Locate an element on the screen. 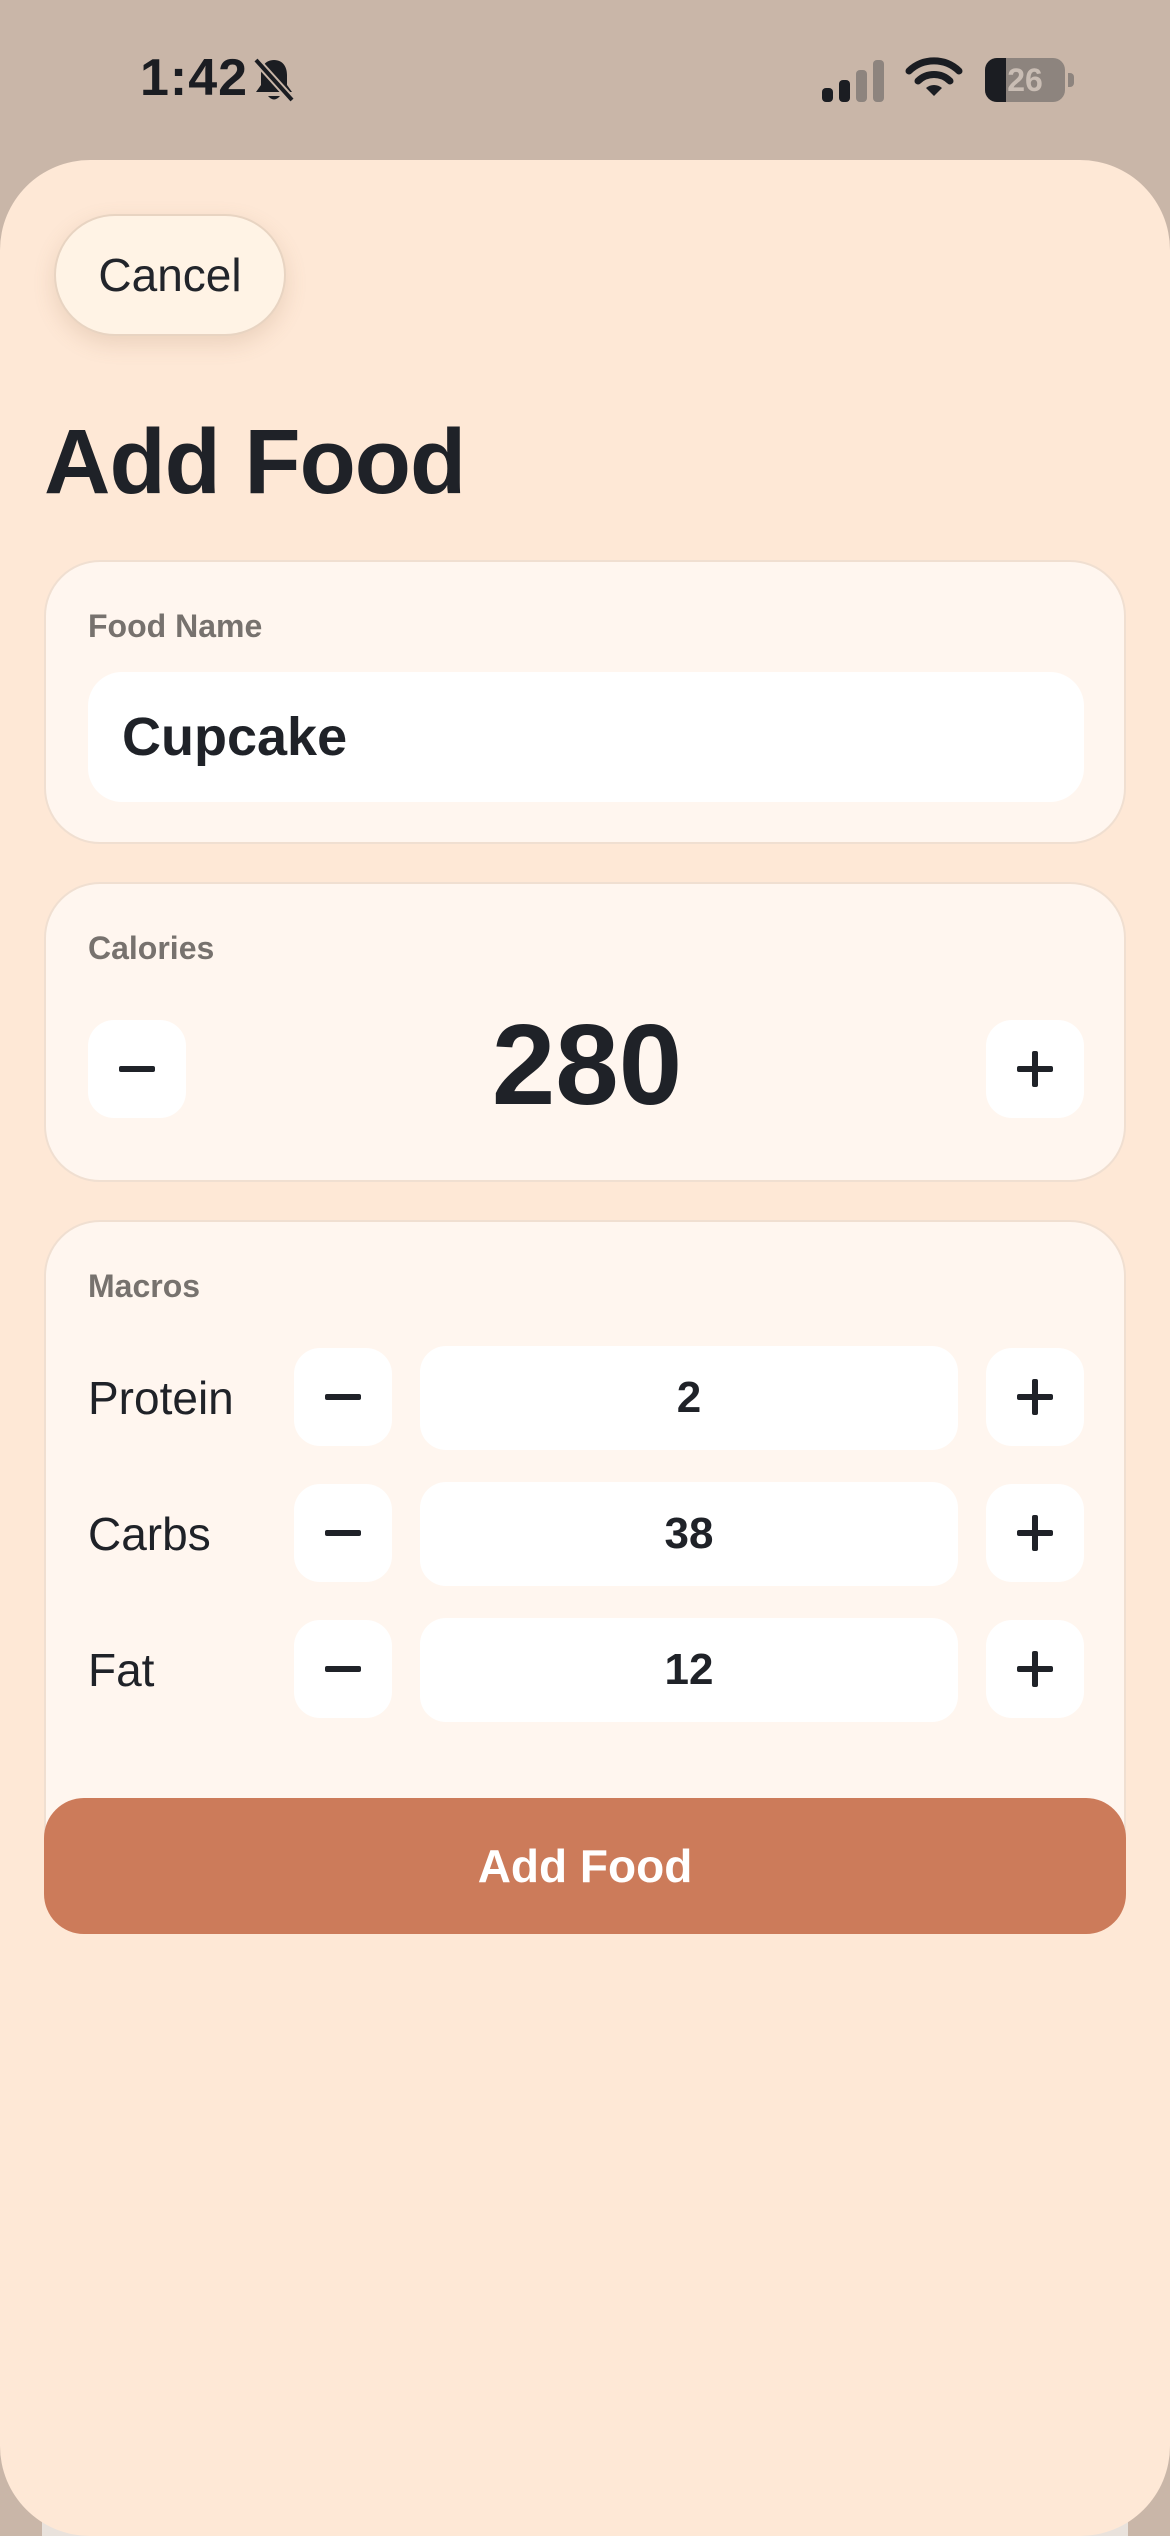 The image size is (1170, 2536). calories-increment-button is located at coordinates (1035, 1069).